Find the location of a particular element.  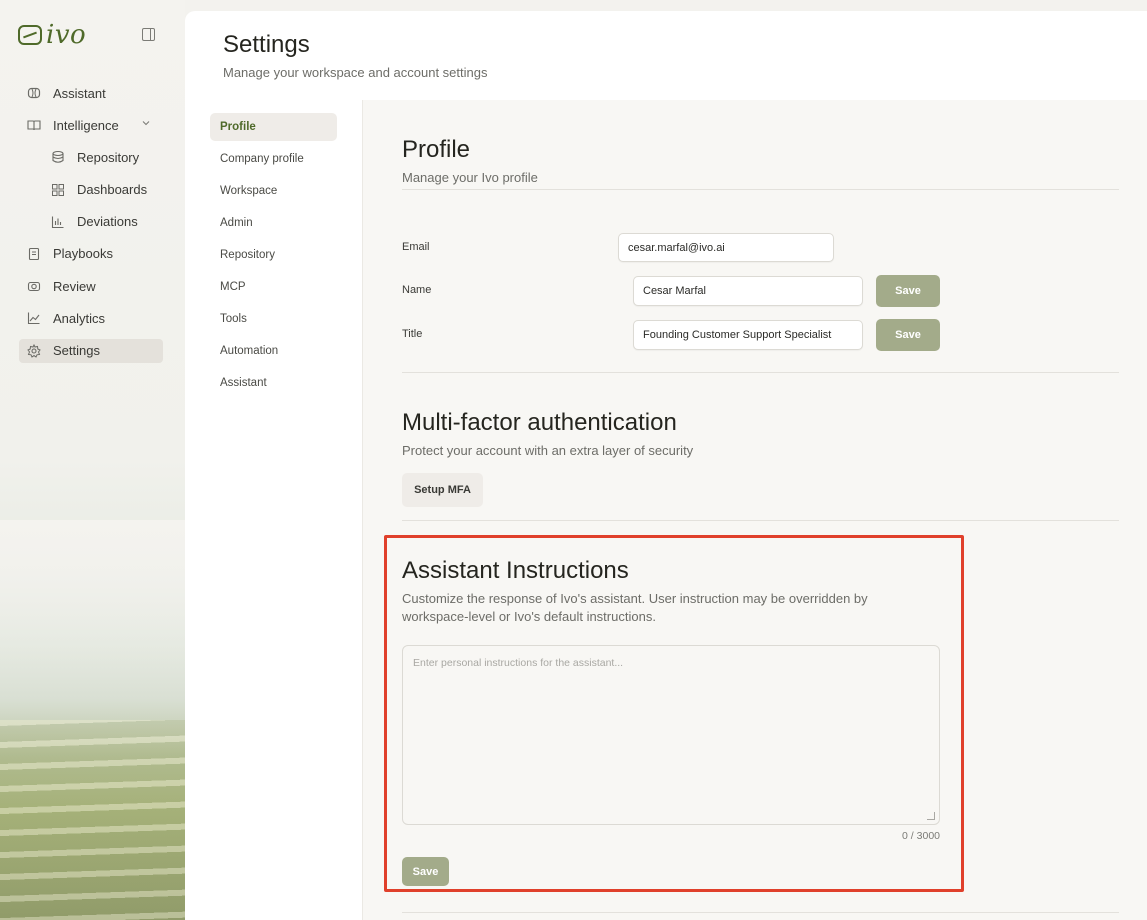

chevron-down-icon is located at coordinates (146, 124).